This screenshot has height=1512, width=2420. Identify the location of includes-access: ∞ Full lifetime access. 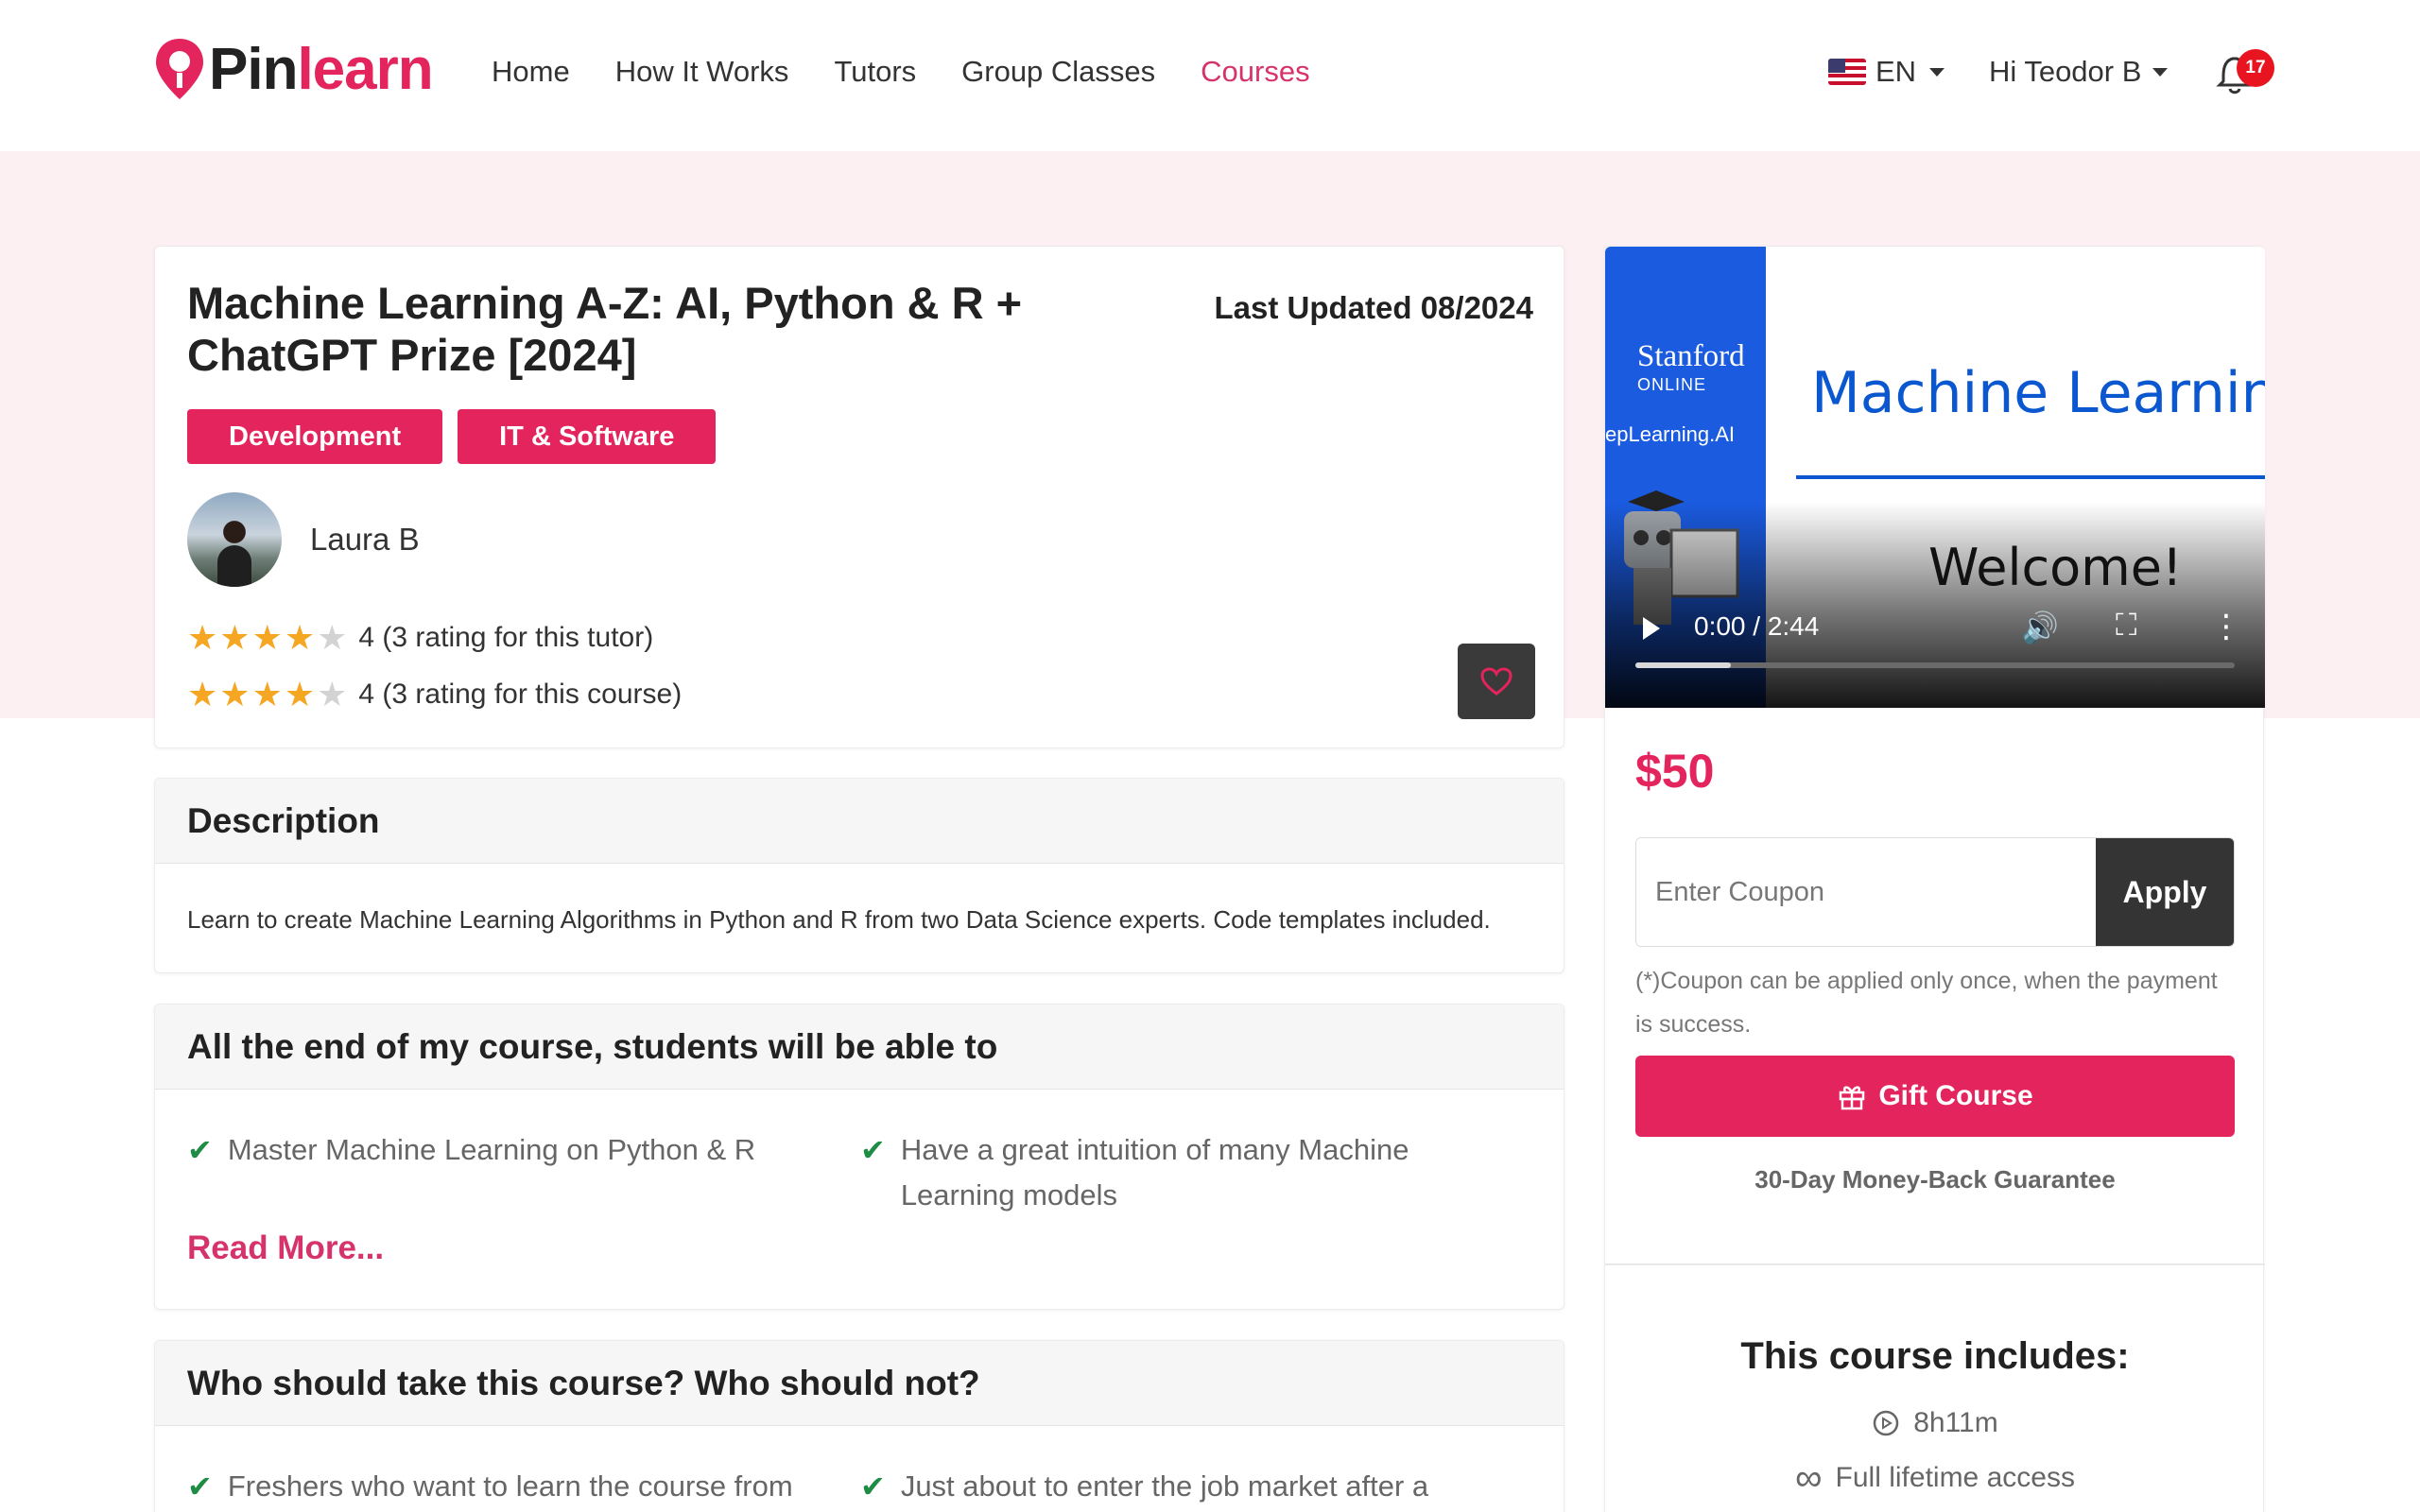
(1935, 1478).